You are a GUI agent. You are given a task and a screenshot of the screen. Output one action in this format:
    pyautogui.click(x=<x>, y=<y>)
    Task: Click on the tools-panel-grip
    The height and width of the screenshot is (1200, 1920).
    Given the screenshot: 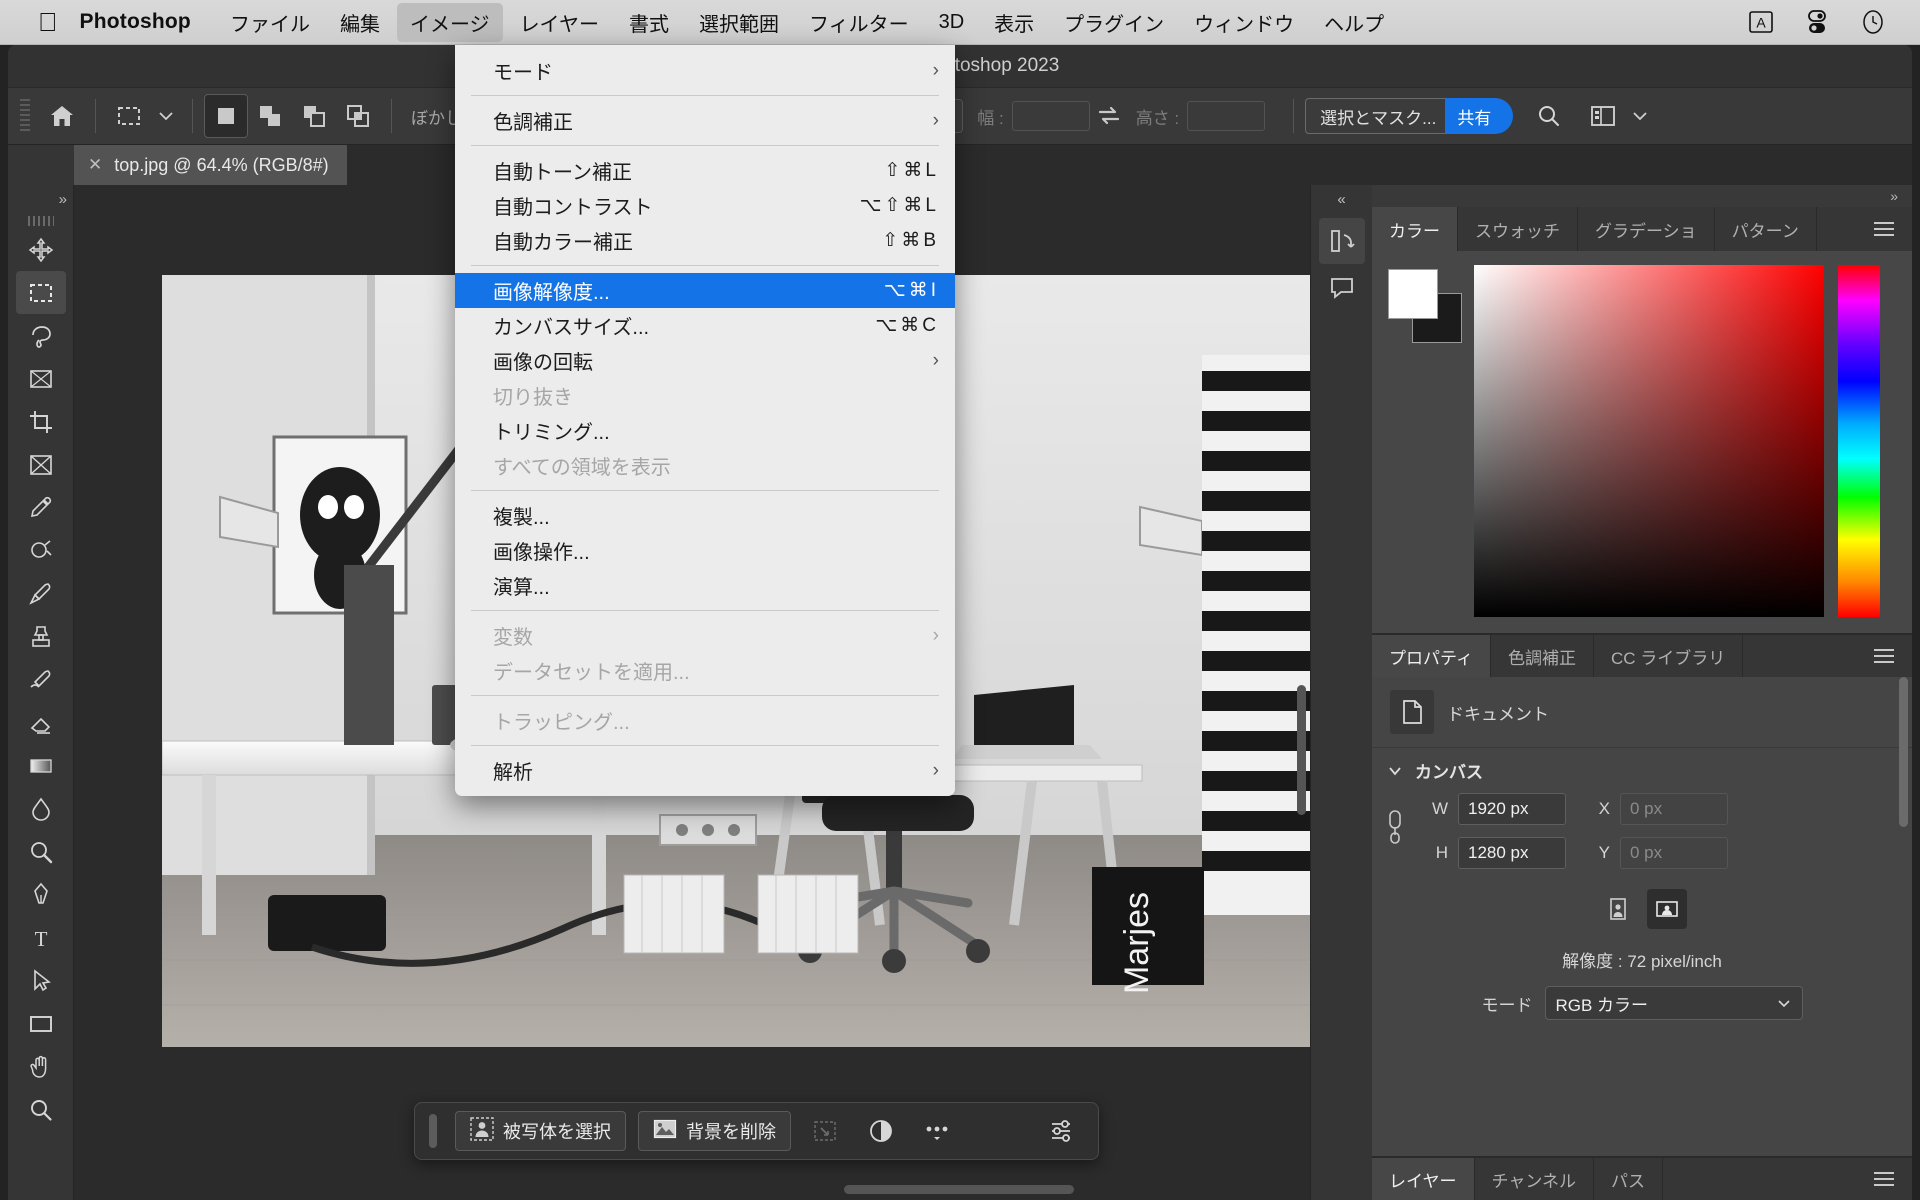 What is the action you would take?
    pyautogui.click(x=40, y=221)
    